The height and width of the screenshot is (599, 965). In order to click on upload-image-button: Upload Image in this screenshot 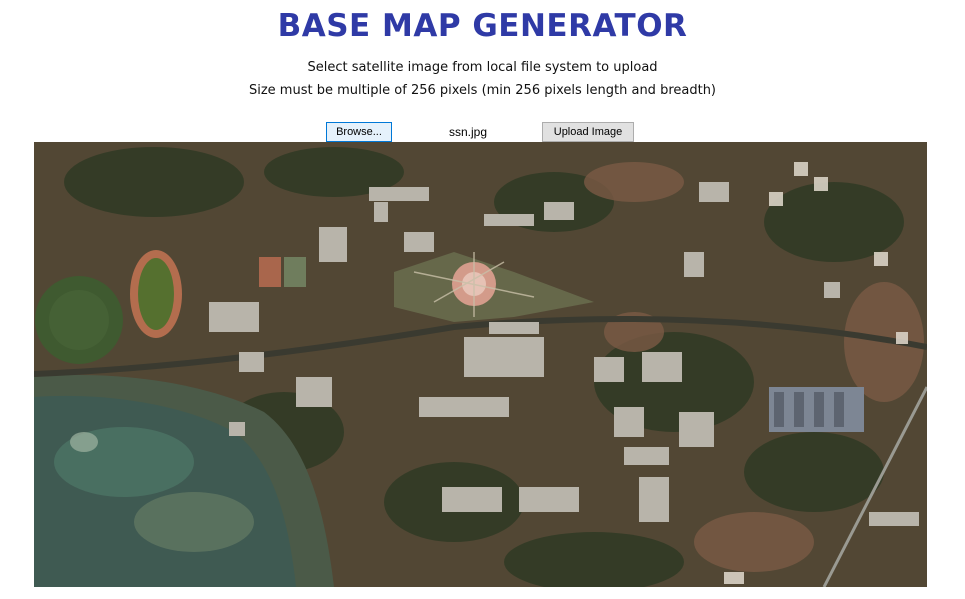, I will do `click(588, 132)`.